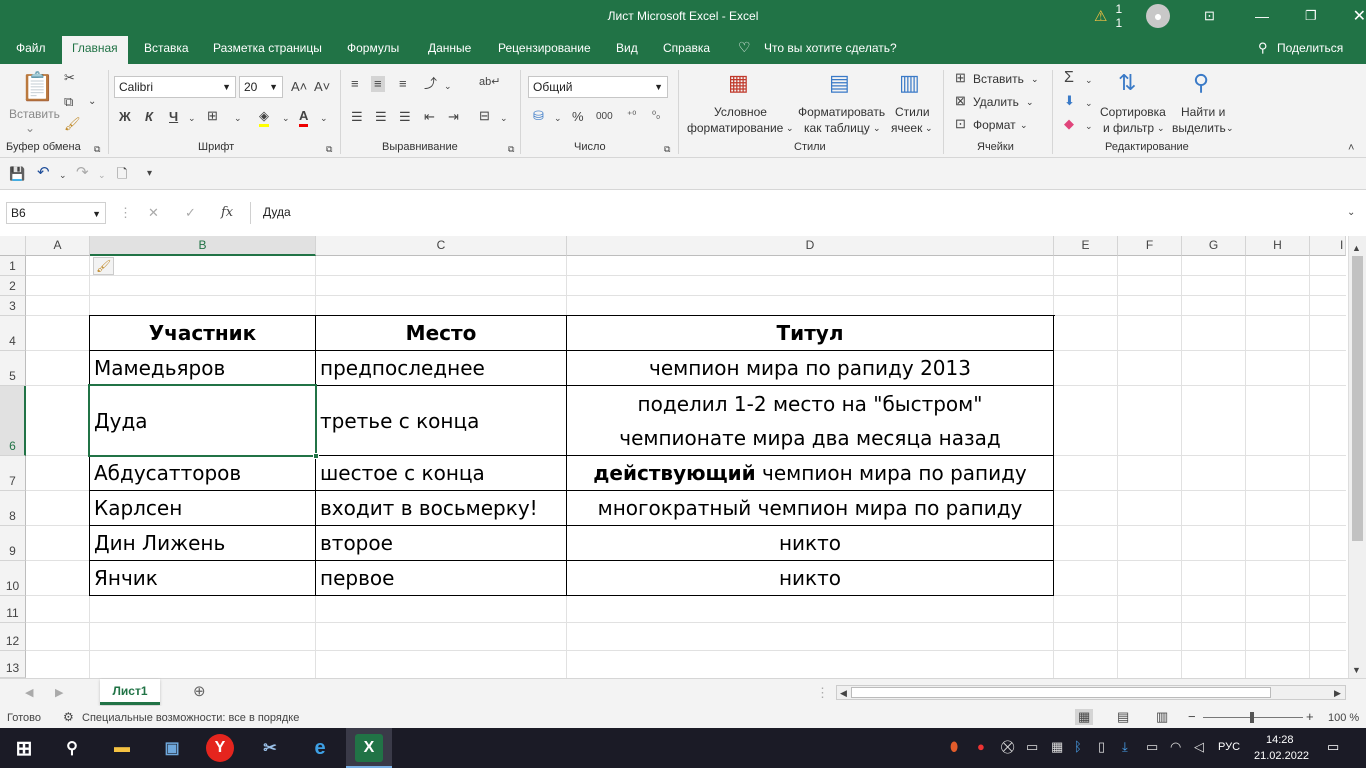 Image resolution: width=1366 pixels, height=768 pixels. Describe the element at coordinates (149, 174) in the screenshot. I see `customize-qat-icon: ▾` at that location.